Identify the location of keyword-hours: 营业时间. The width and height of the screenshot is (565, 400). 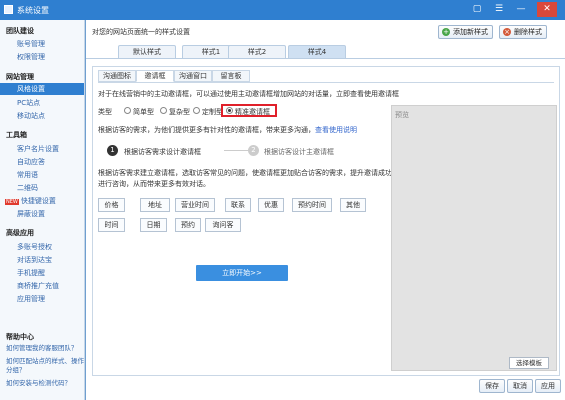
(195, 205).